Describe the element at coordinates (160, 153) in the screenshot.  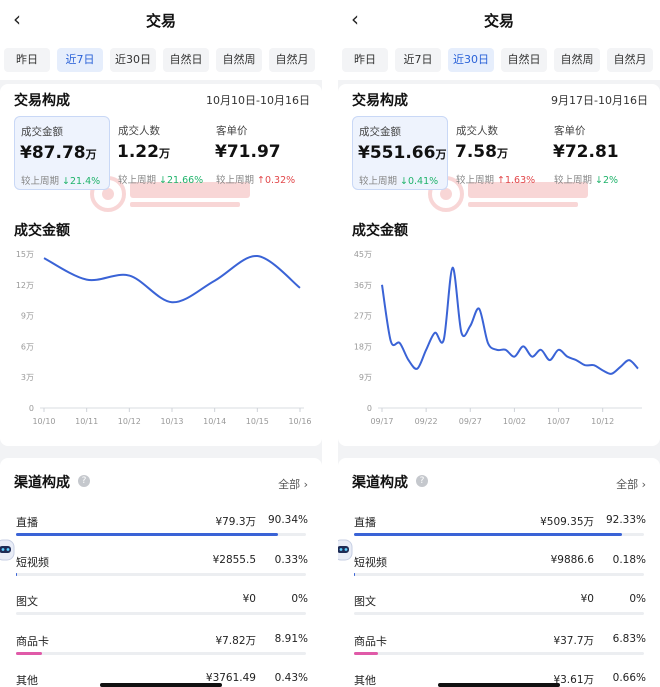
I see `metric-buyers: 成交人数 1.22万 较上周期 ↓21.66%` at that location.